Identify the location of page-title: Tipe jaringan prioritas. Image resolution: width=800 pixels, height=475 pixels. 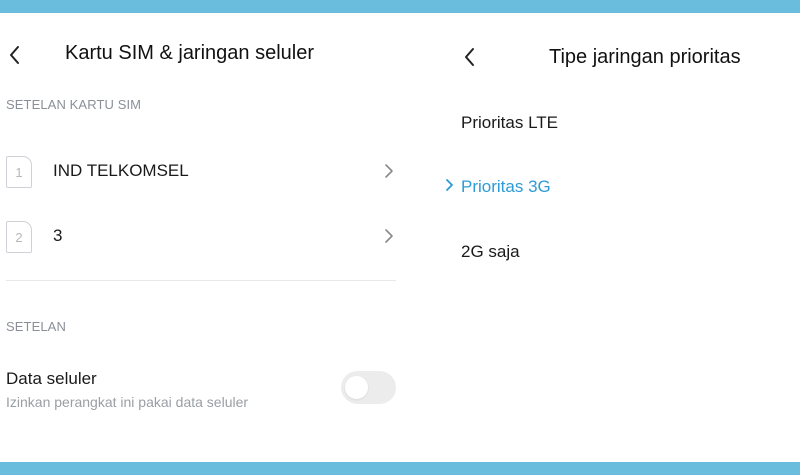
(645, 57).